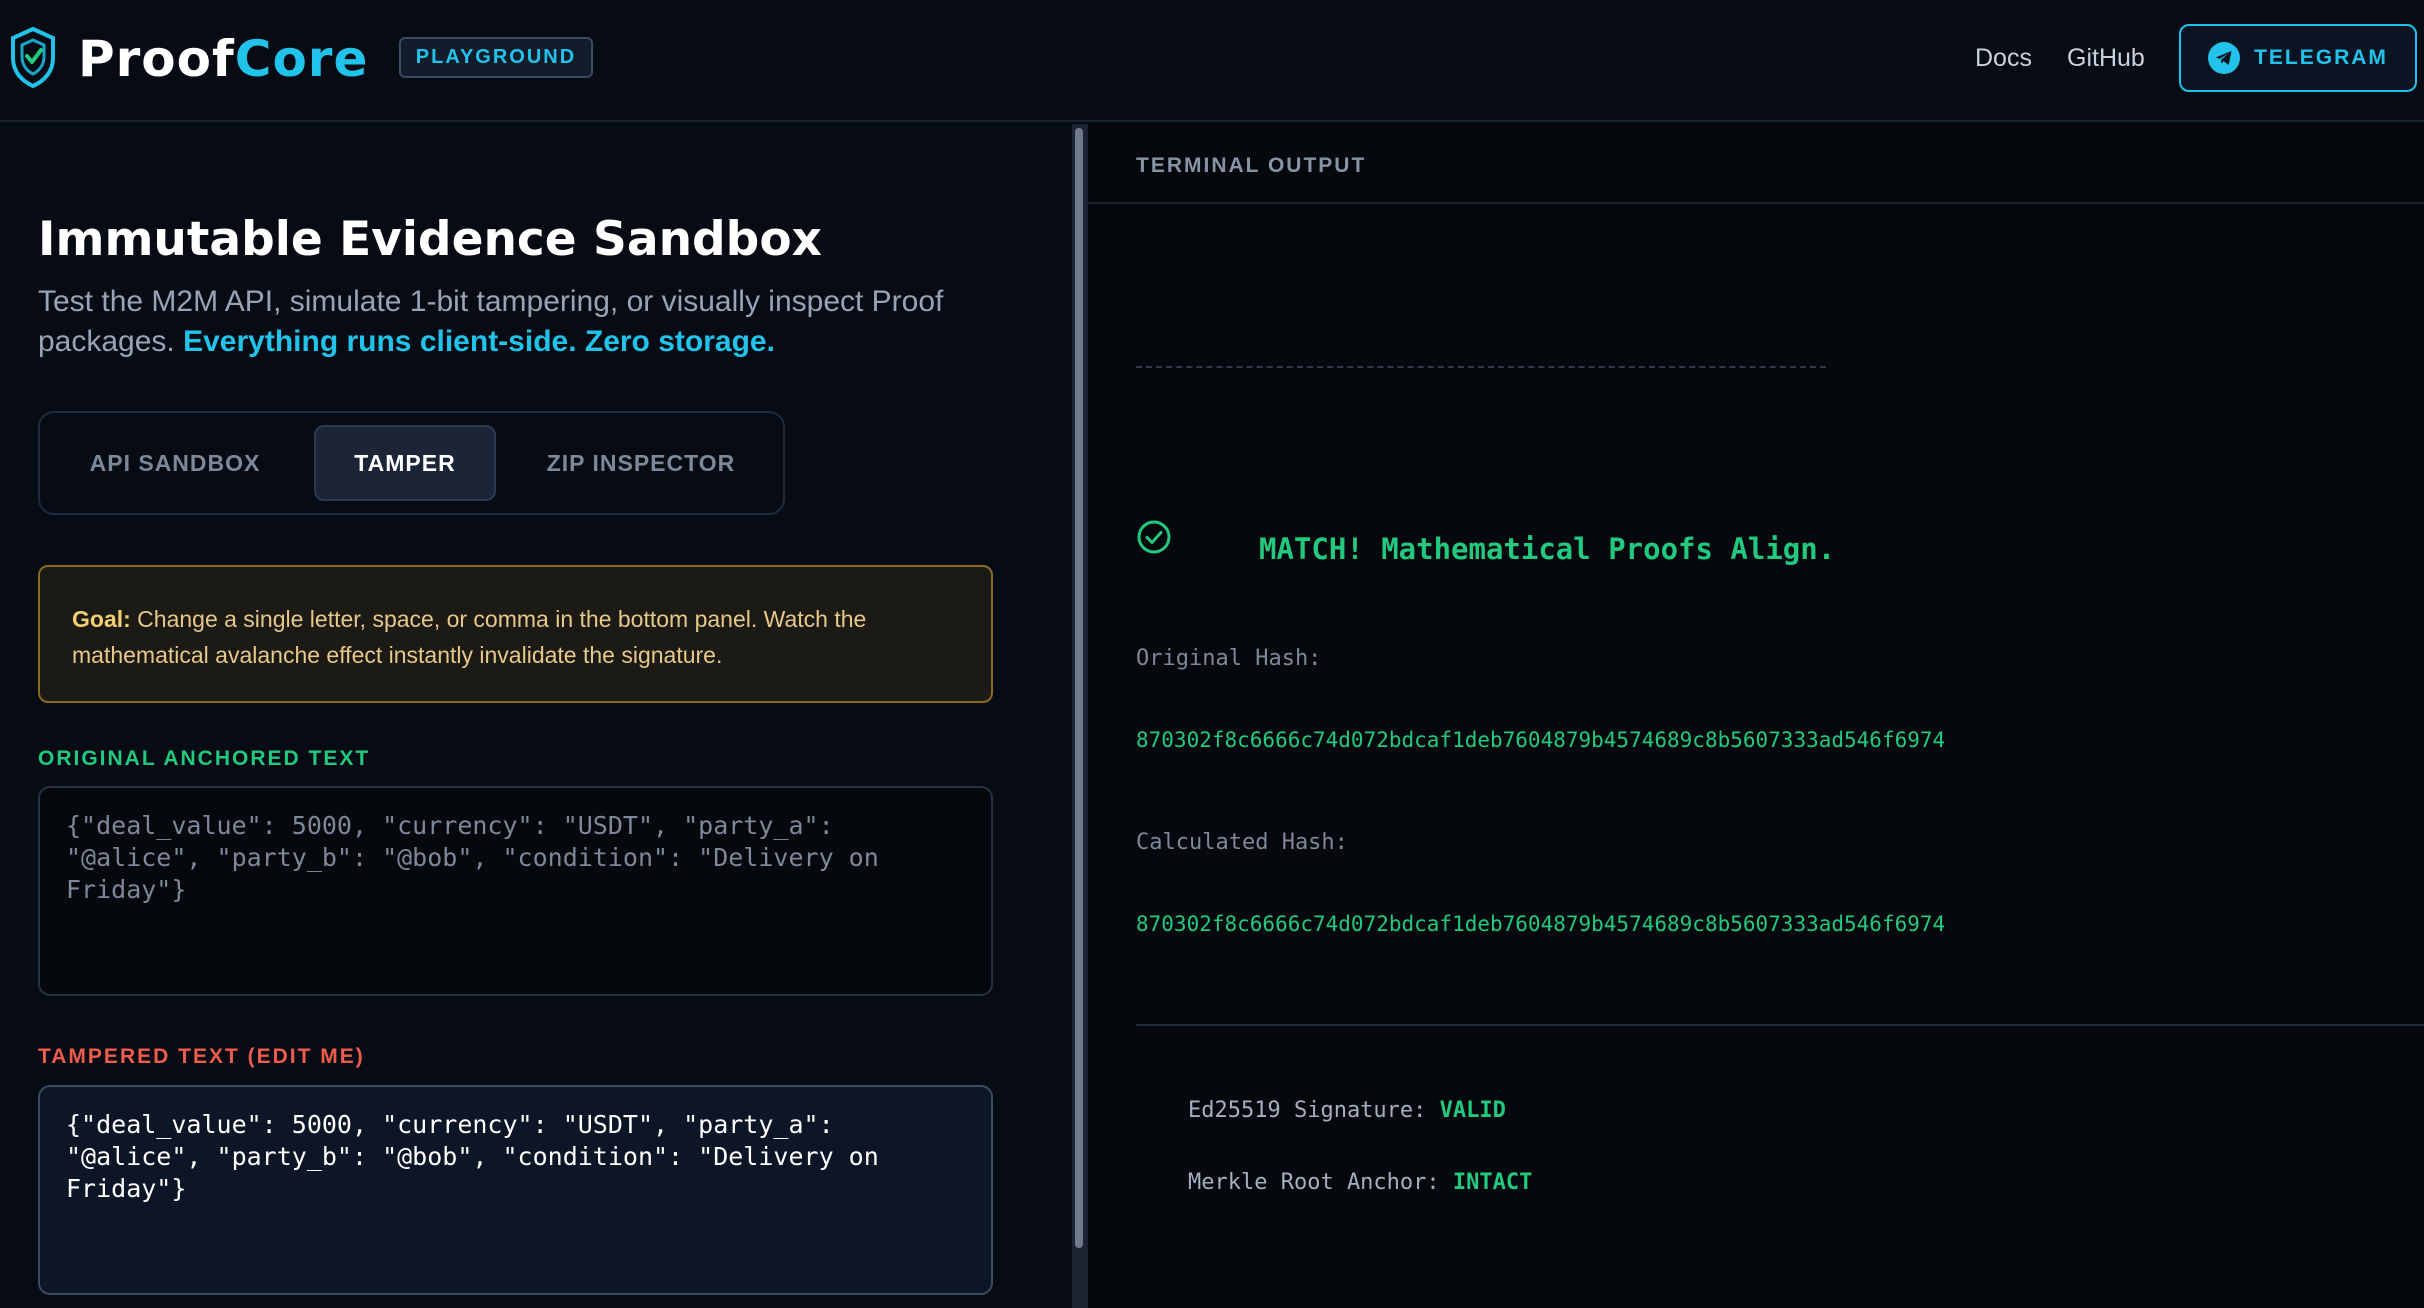 The image size is (2424, 1308). What do you see at coordinates (201, 1056) in the screenshot?
I see `tampered-text-label: TAMPERED TEXT (EDIT ME)` at bounding box center [201, 1056].